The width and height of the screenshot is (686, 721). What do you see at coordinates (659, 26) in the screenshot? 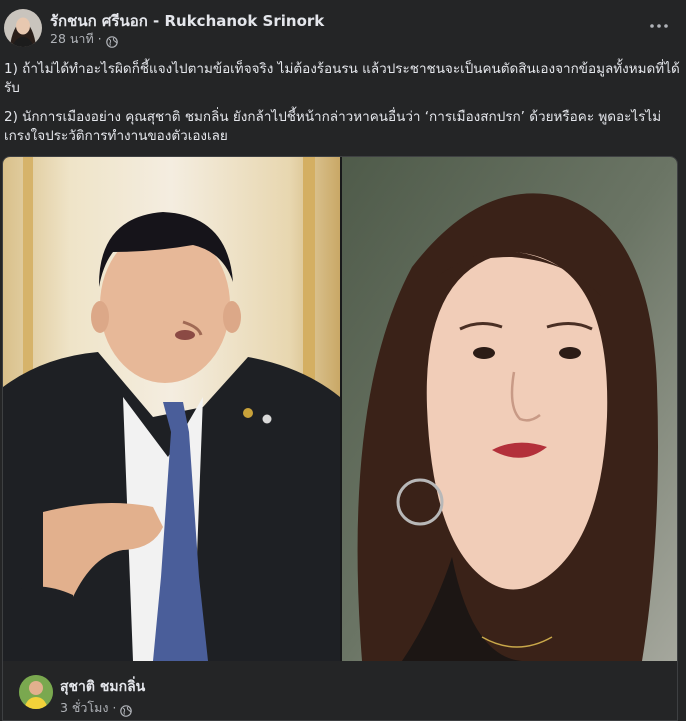
I see `more-horizontal-icon` at bounding box center [659, 26].